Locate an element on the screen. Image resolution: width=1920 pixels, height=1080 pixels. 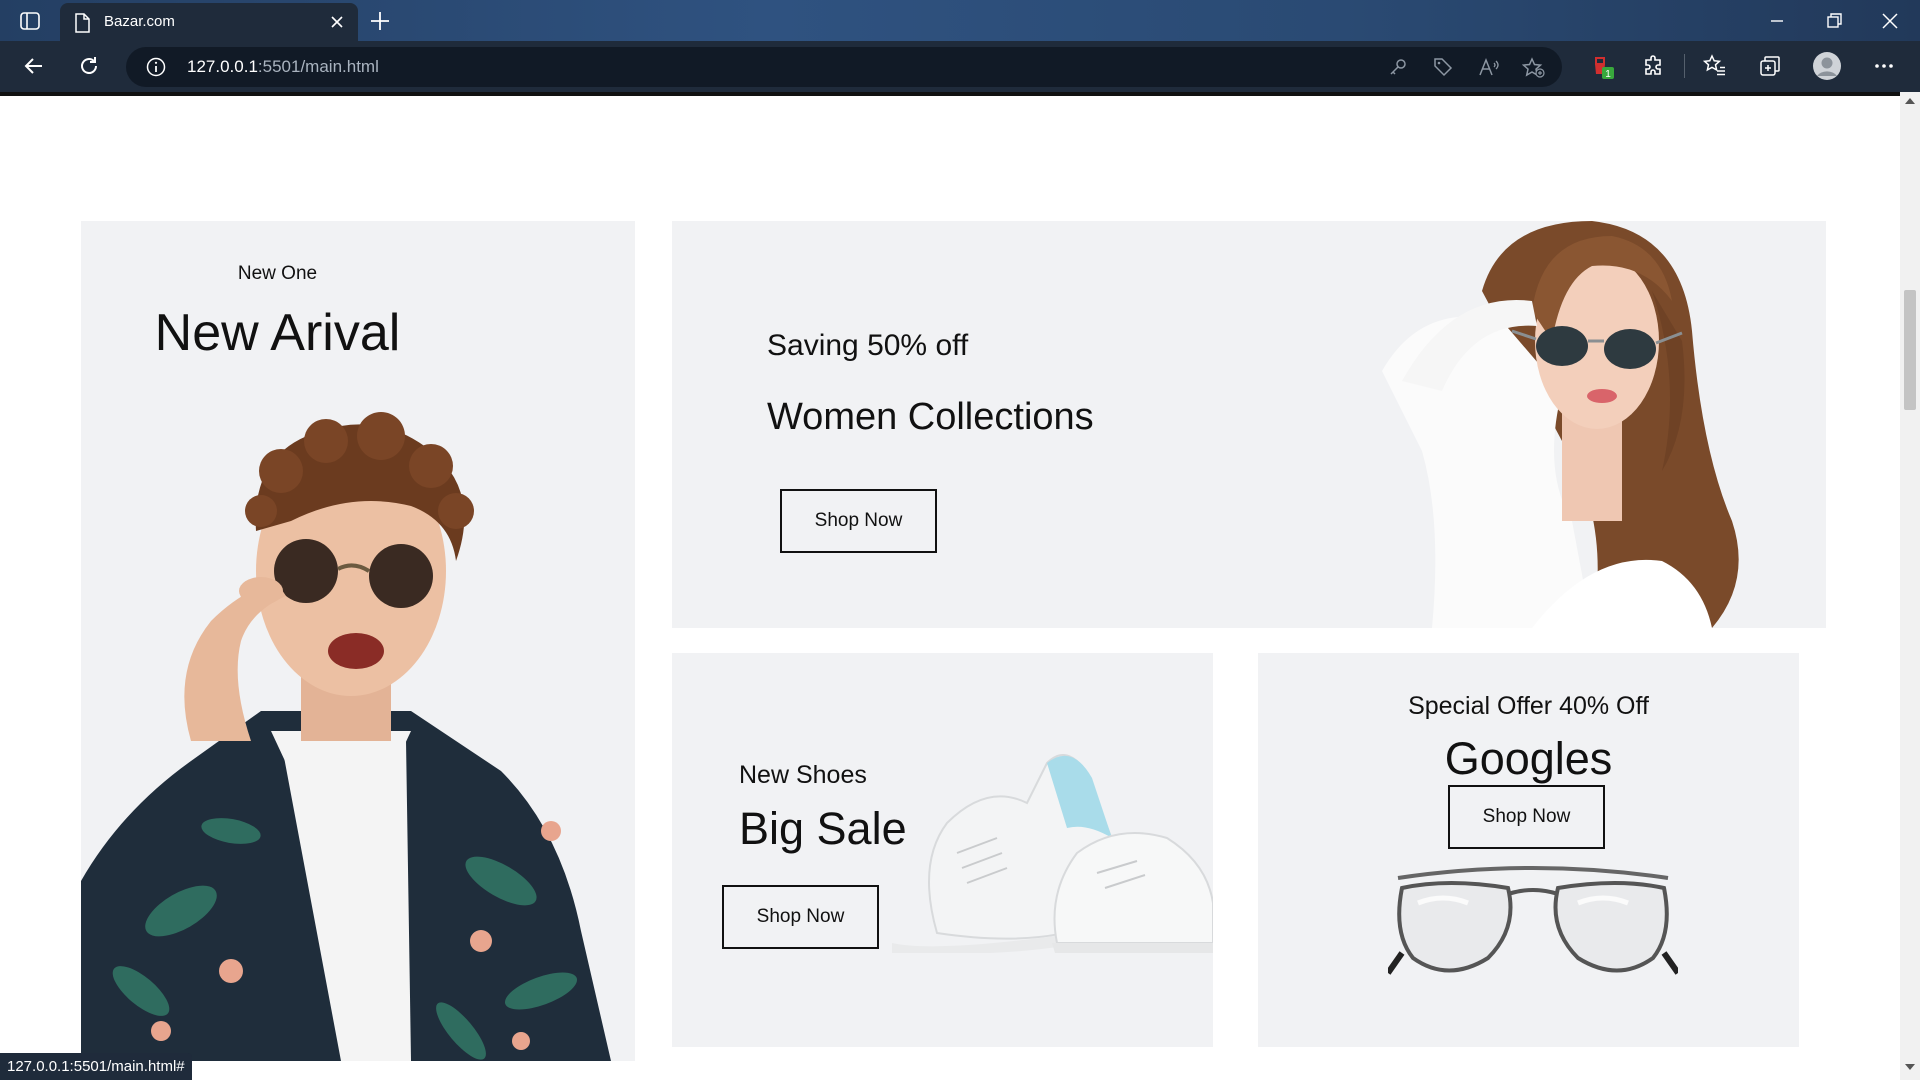
sidebar-toggle-icon is located at coordinates (30, 21).